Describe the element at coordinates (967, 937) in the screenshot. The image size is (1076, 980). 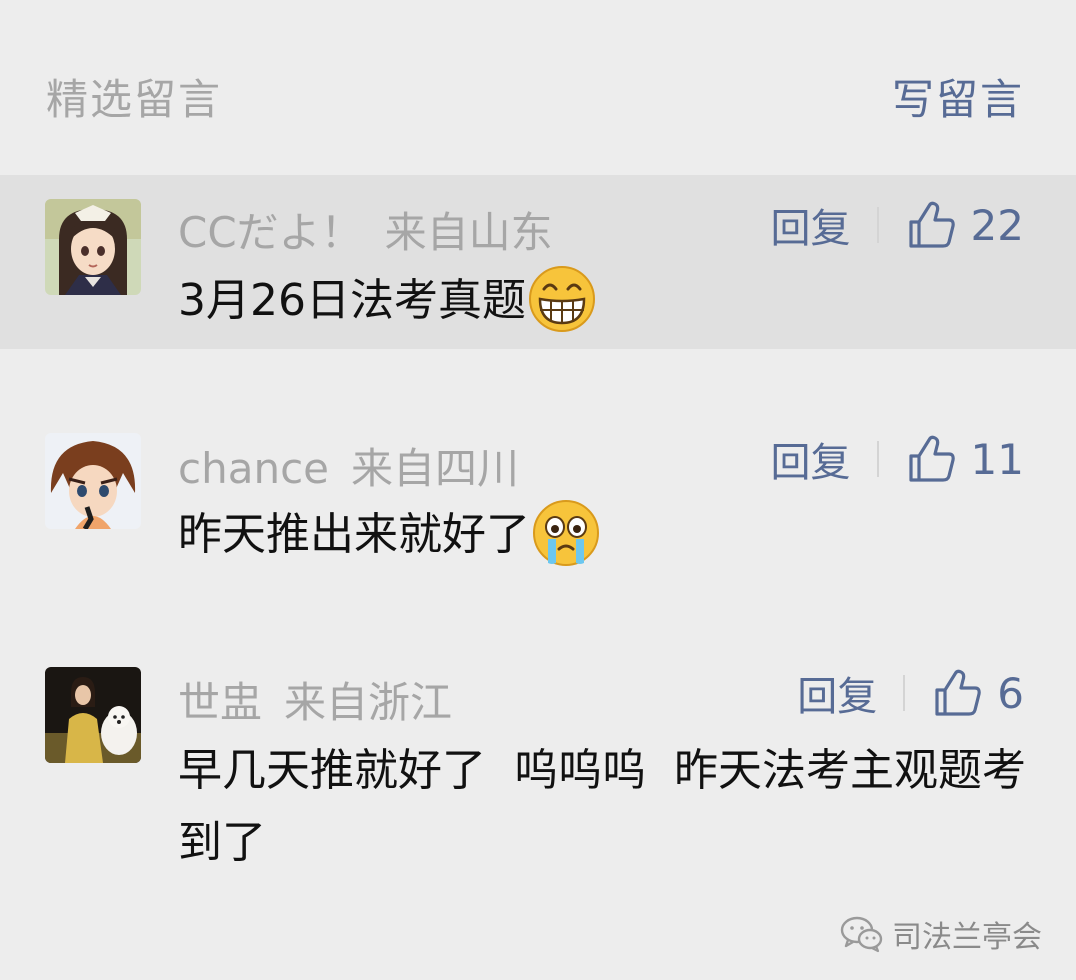
I see `watermark-text: 司法兰亭会` at that location.